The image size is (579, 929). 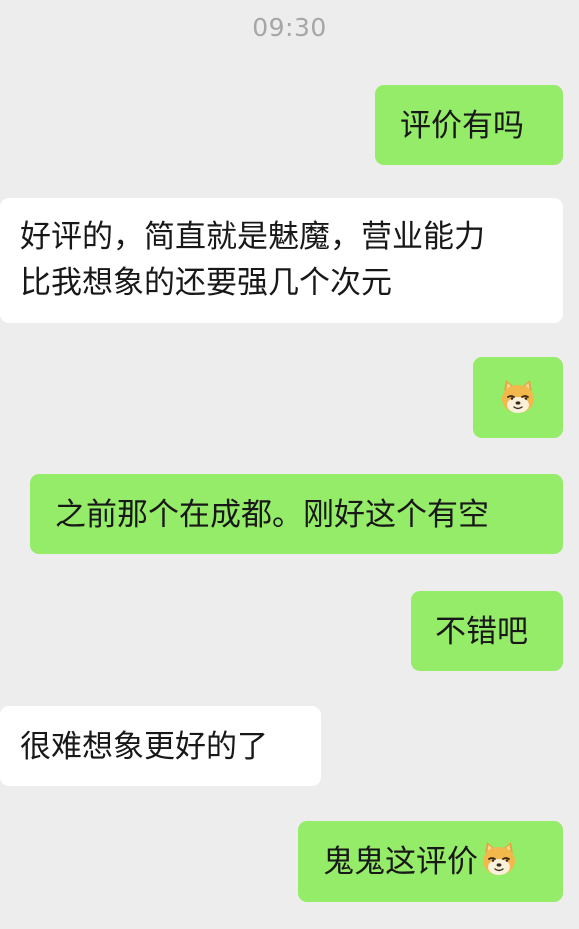 I want to click on message-bubble-sent: 评价有吗, so click(x=469, y=125).